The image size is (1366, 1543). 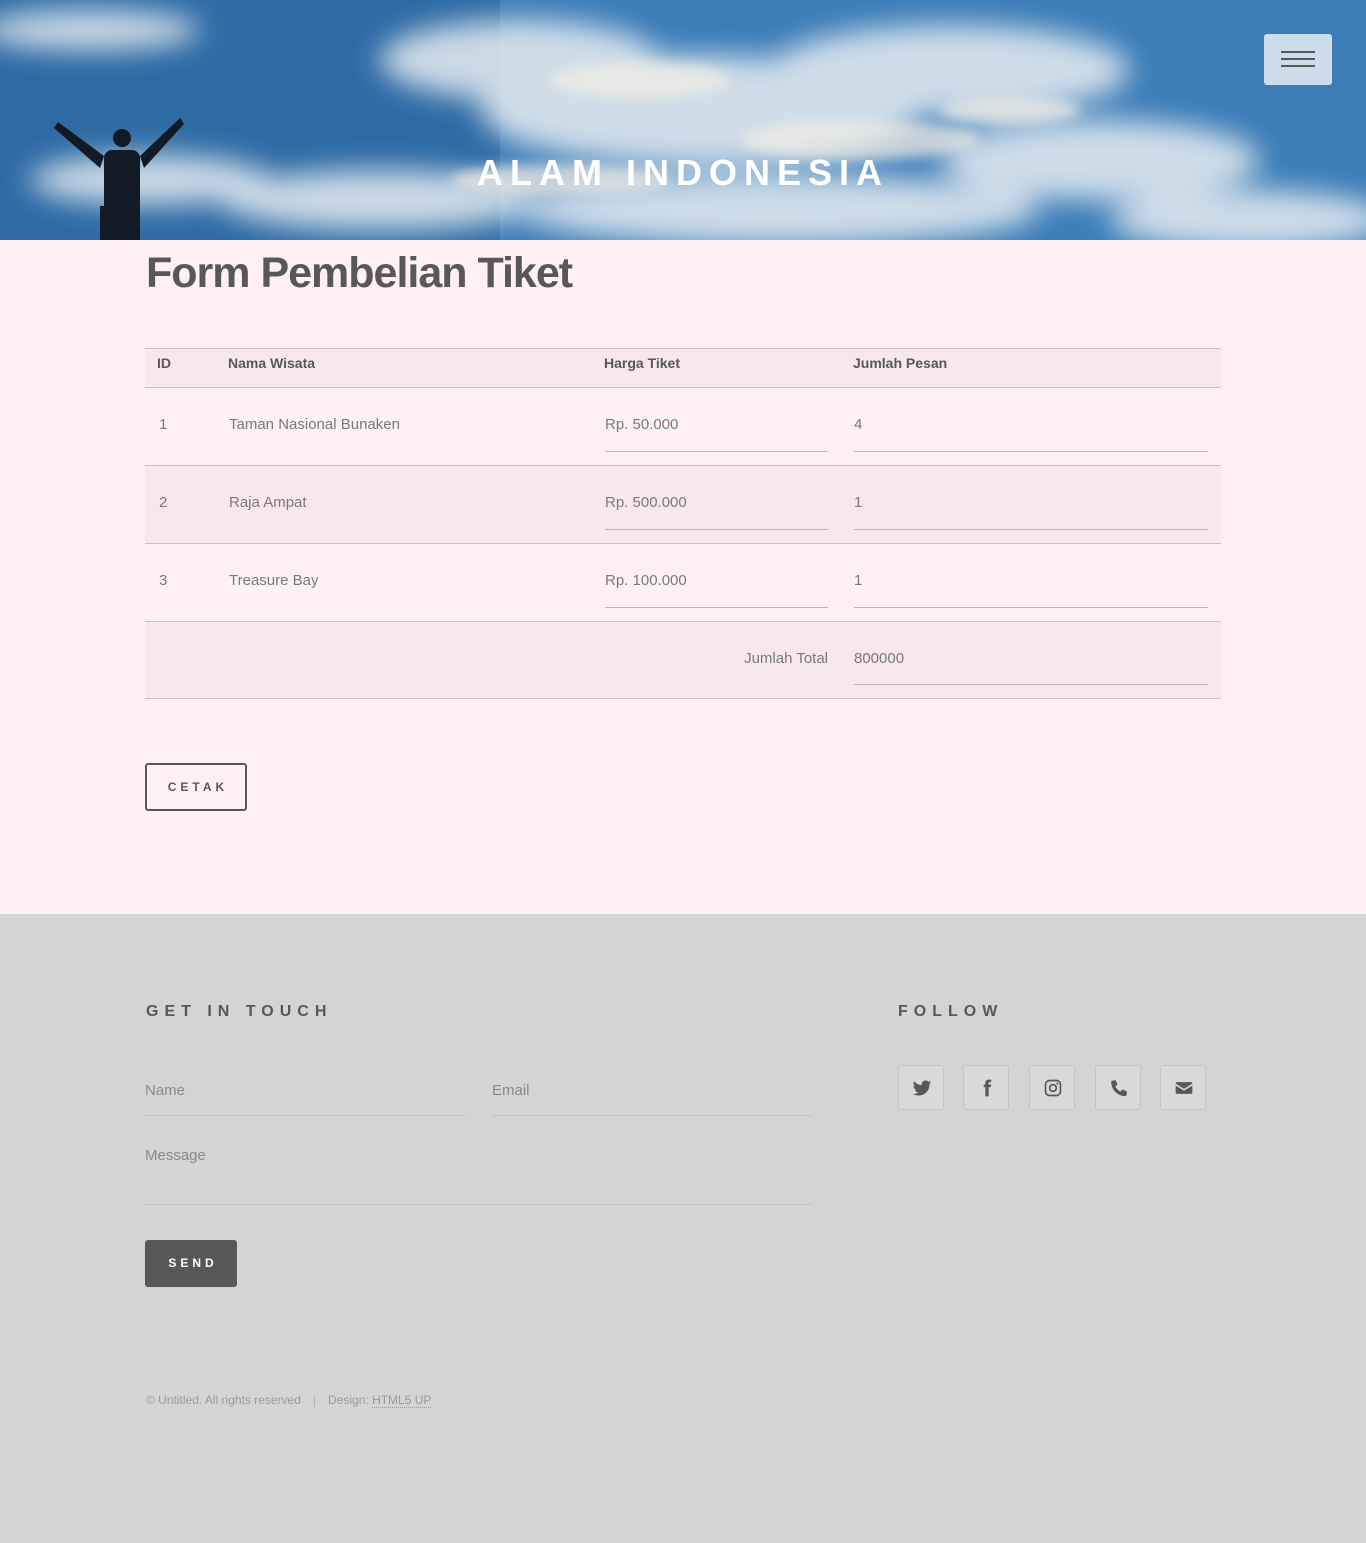 What do you see at coordinates (786, 658) in the screenshot?
I see `total-label: Jumlah Total` at bounding box center [786, 658].